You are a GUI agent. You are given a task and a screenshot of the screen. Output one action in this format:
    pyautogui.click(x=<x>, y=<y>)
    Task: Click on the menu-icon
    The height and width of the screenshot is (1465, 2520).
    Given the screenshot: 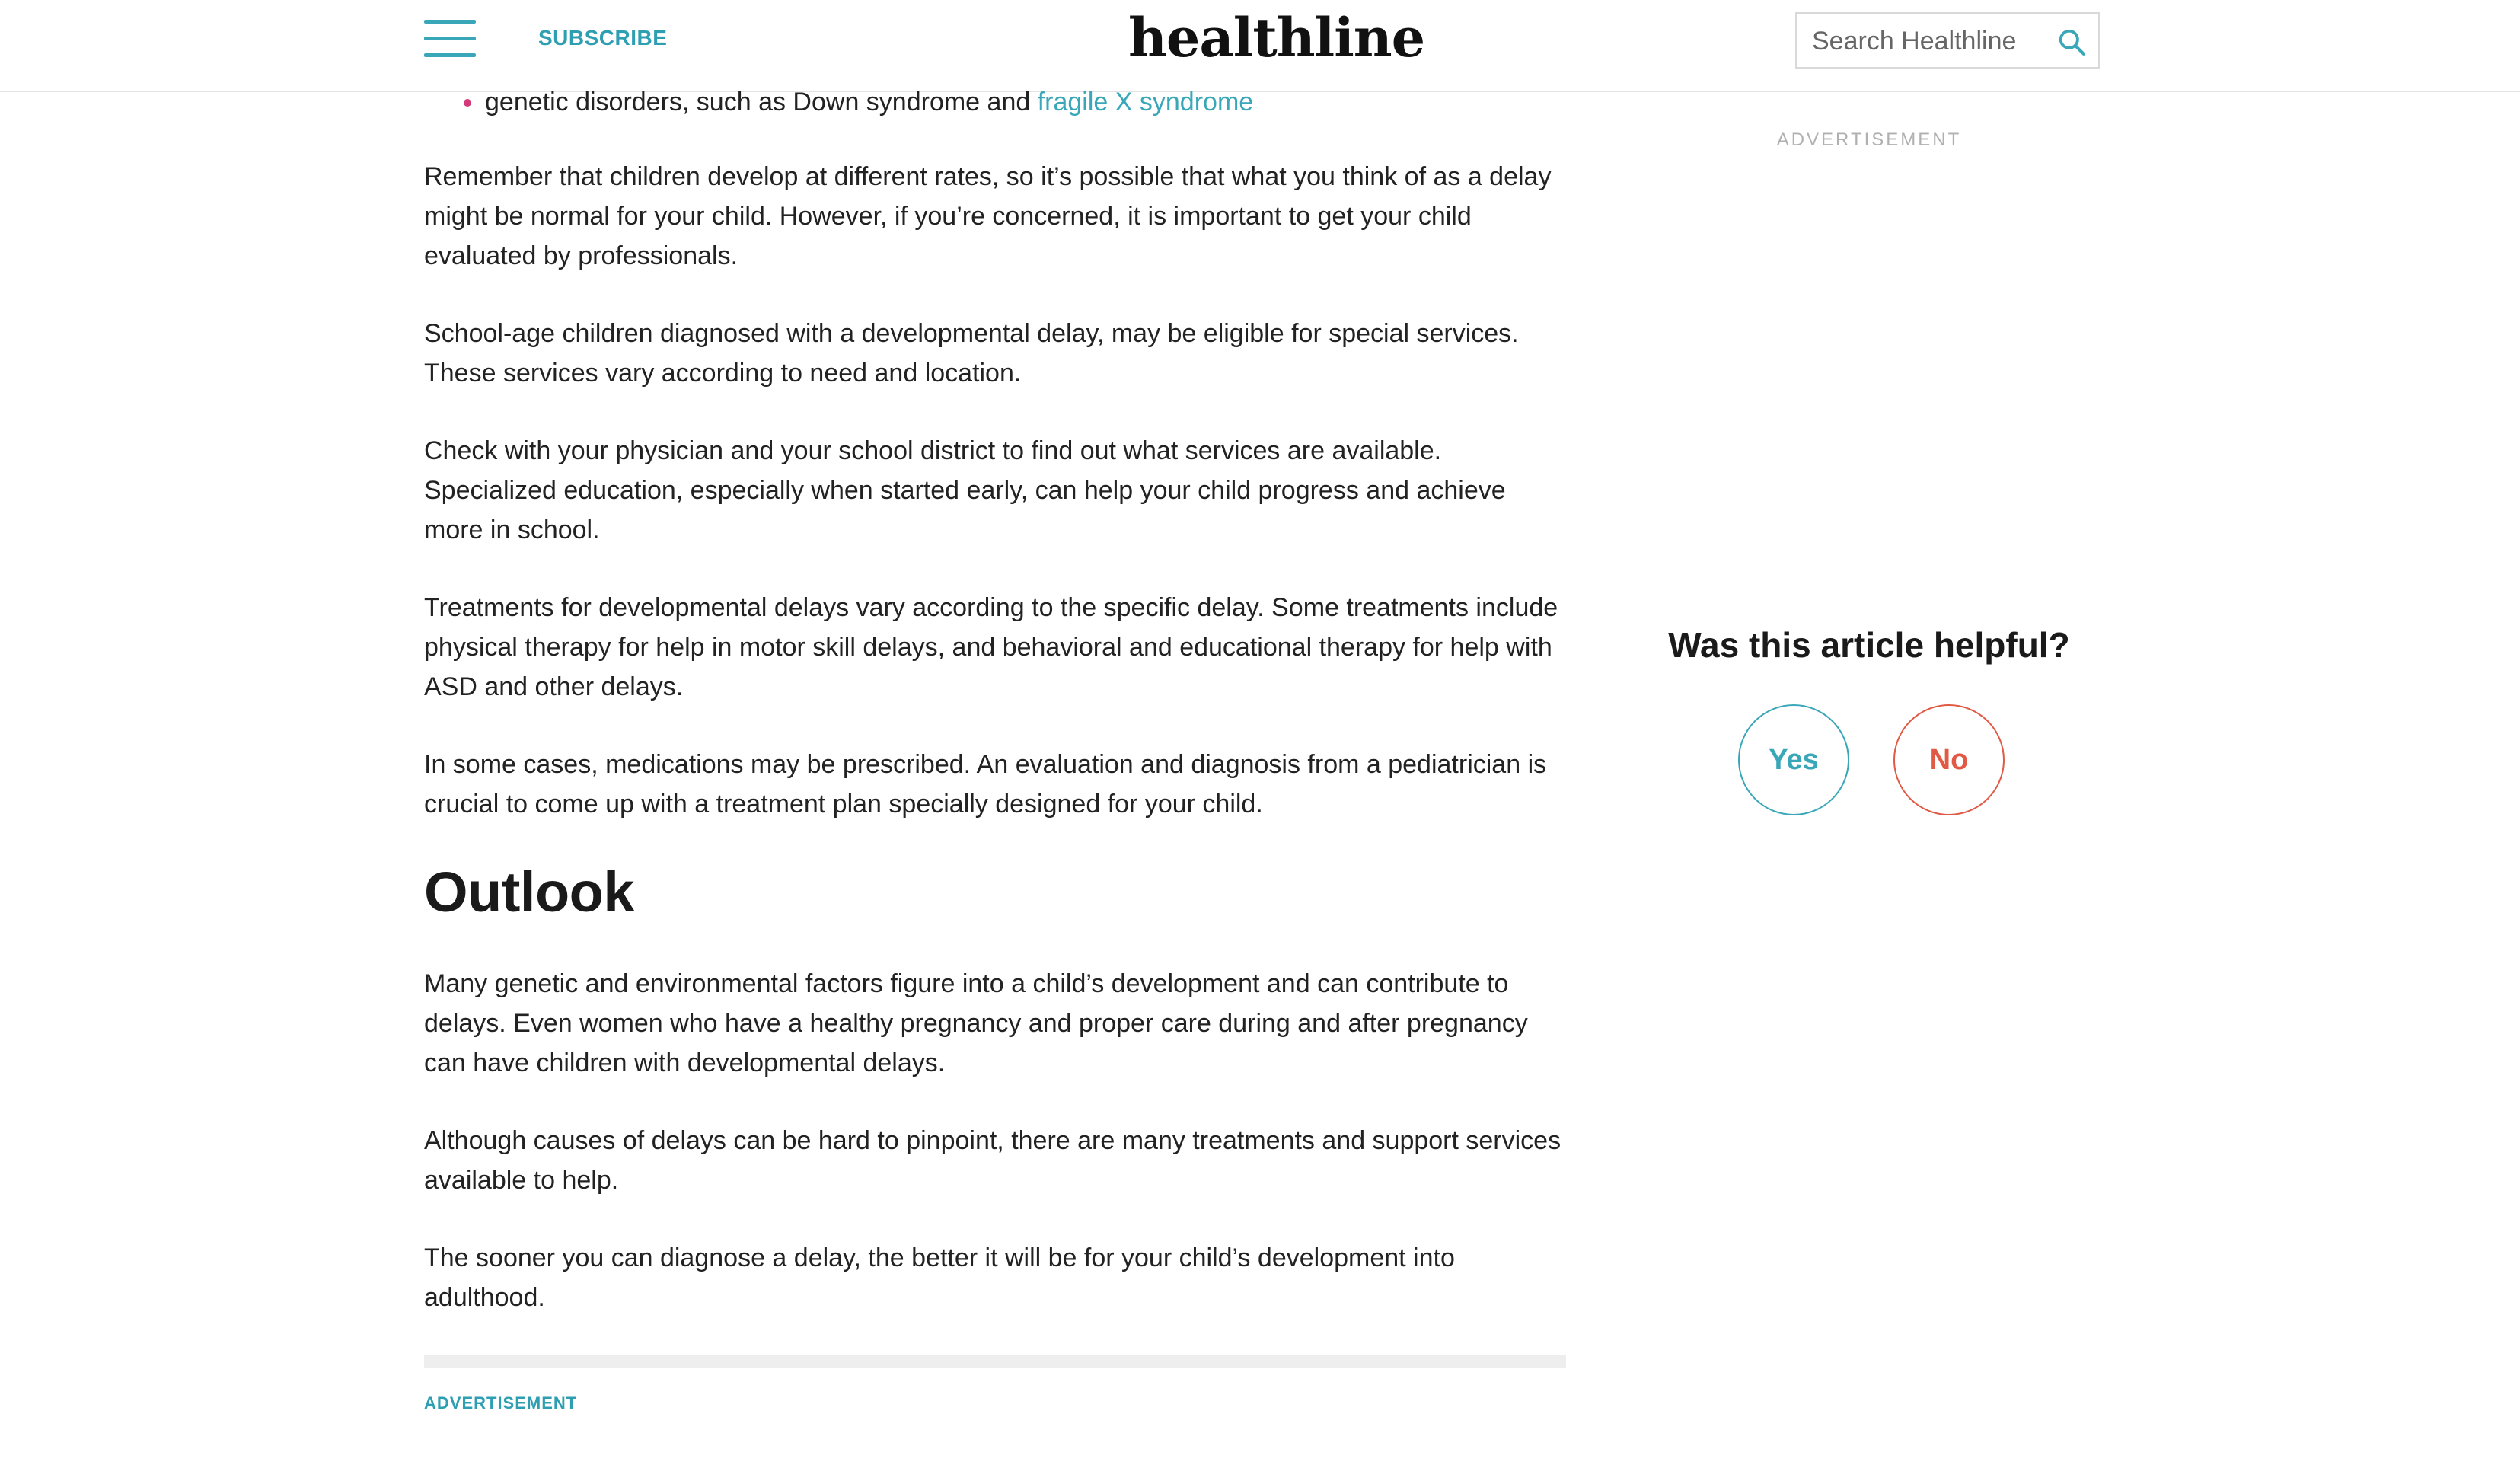 What is the action you would take?
    pyautogui.click(x=450, y=39)
    